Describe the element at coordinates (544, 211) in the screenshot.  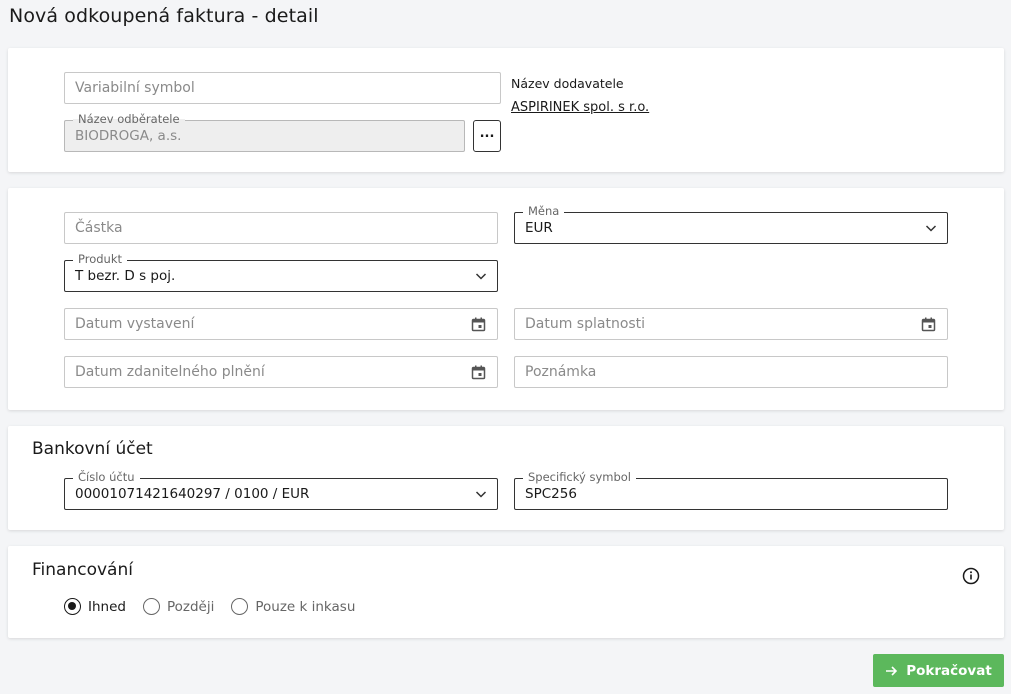
I see `currency-label: Měna` at that location.